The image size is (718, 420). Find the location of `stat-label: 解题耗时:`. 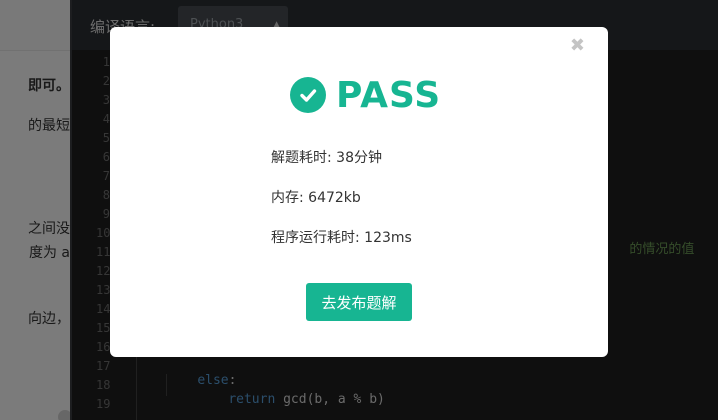

stat-label: 解题耗时: is located at coordinates (304, 158).